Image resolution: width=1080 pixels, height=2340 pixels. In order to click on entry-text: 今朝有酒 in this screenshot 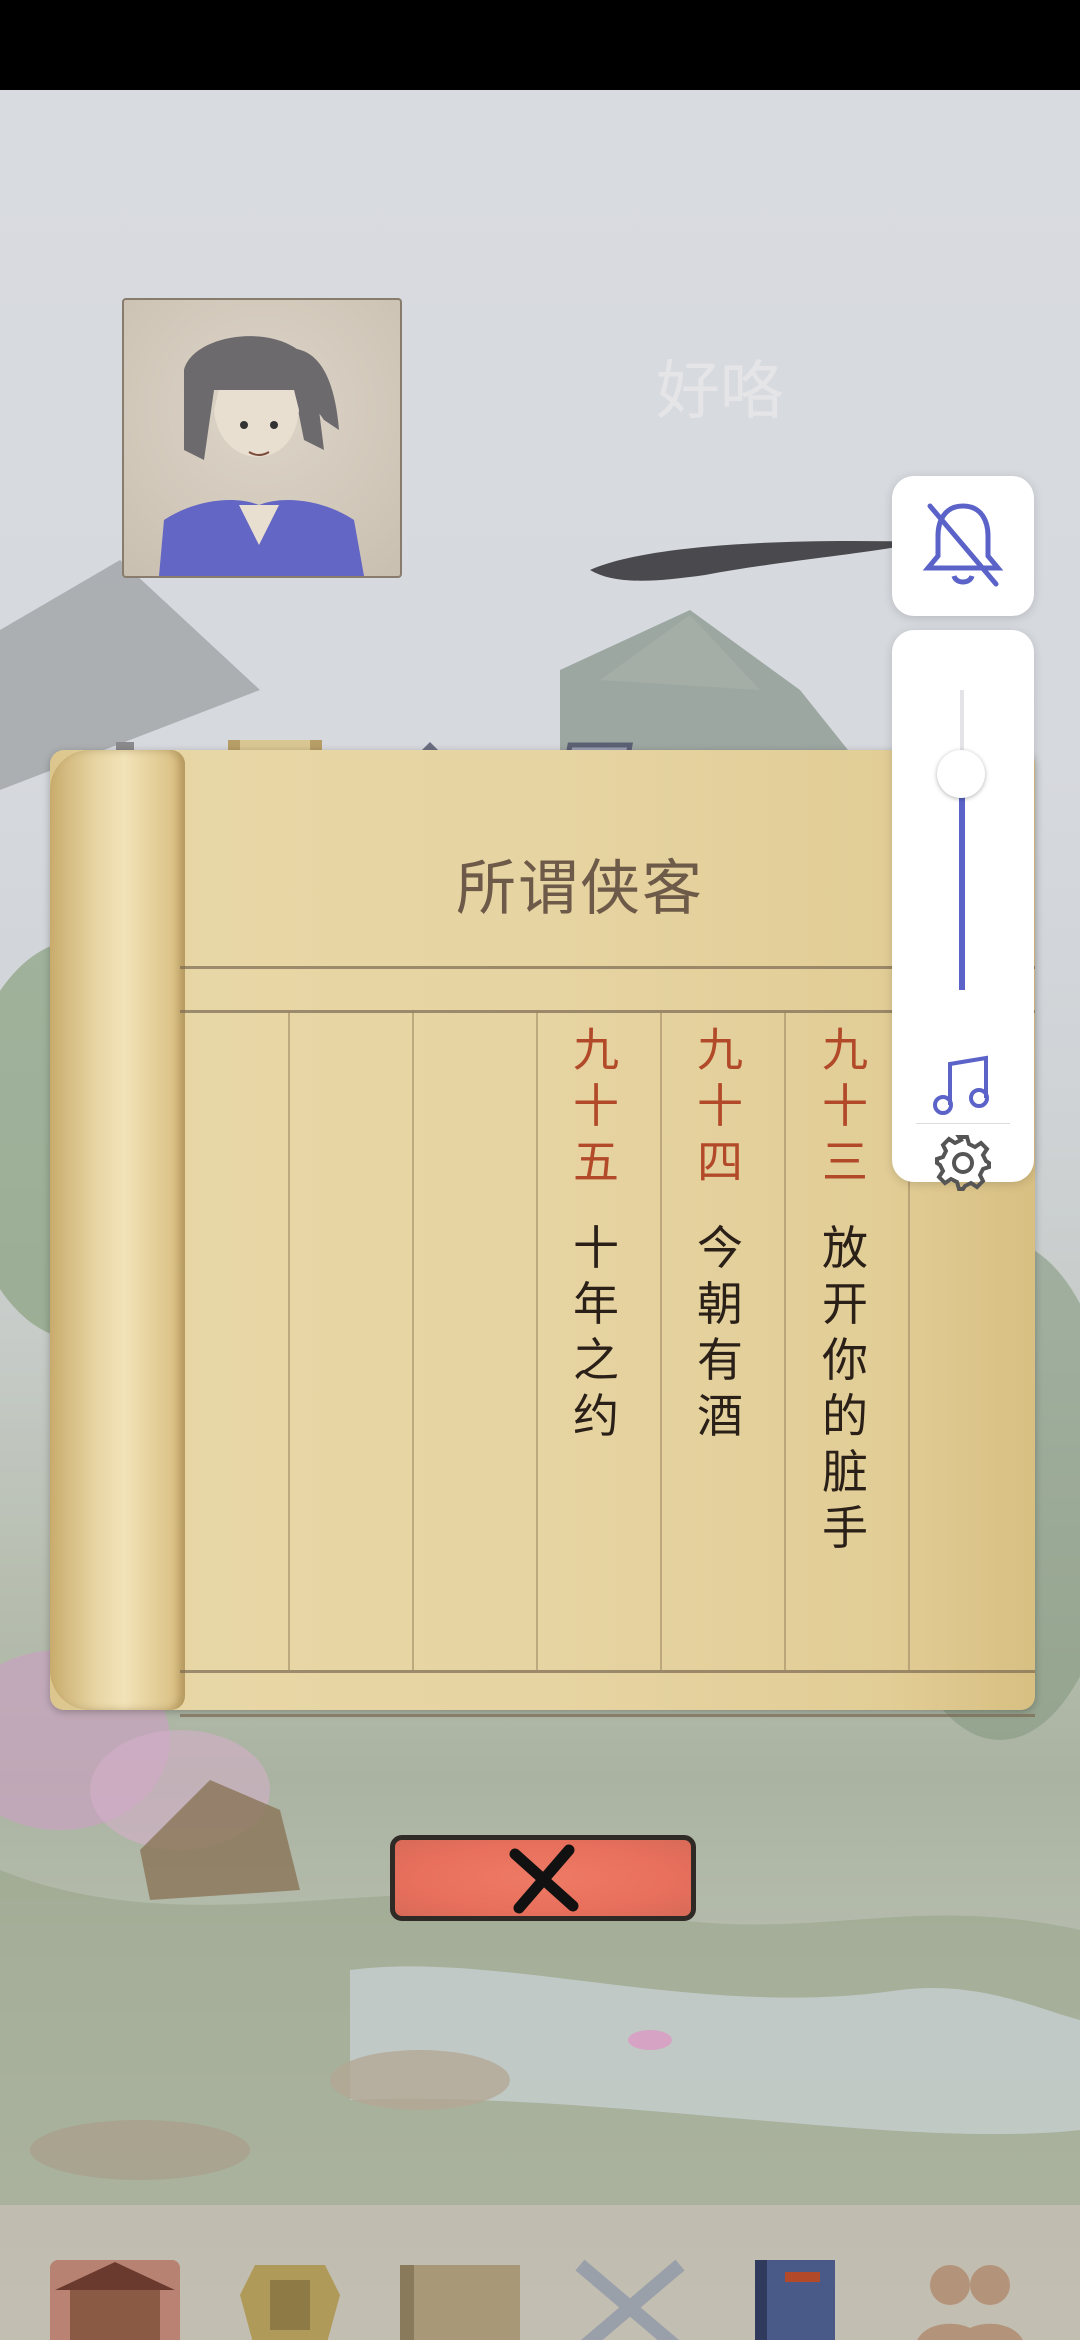, I will do `click(720, 1332)`.